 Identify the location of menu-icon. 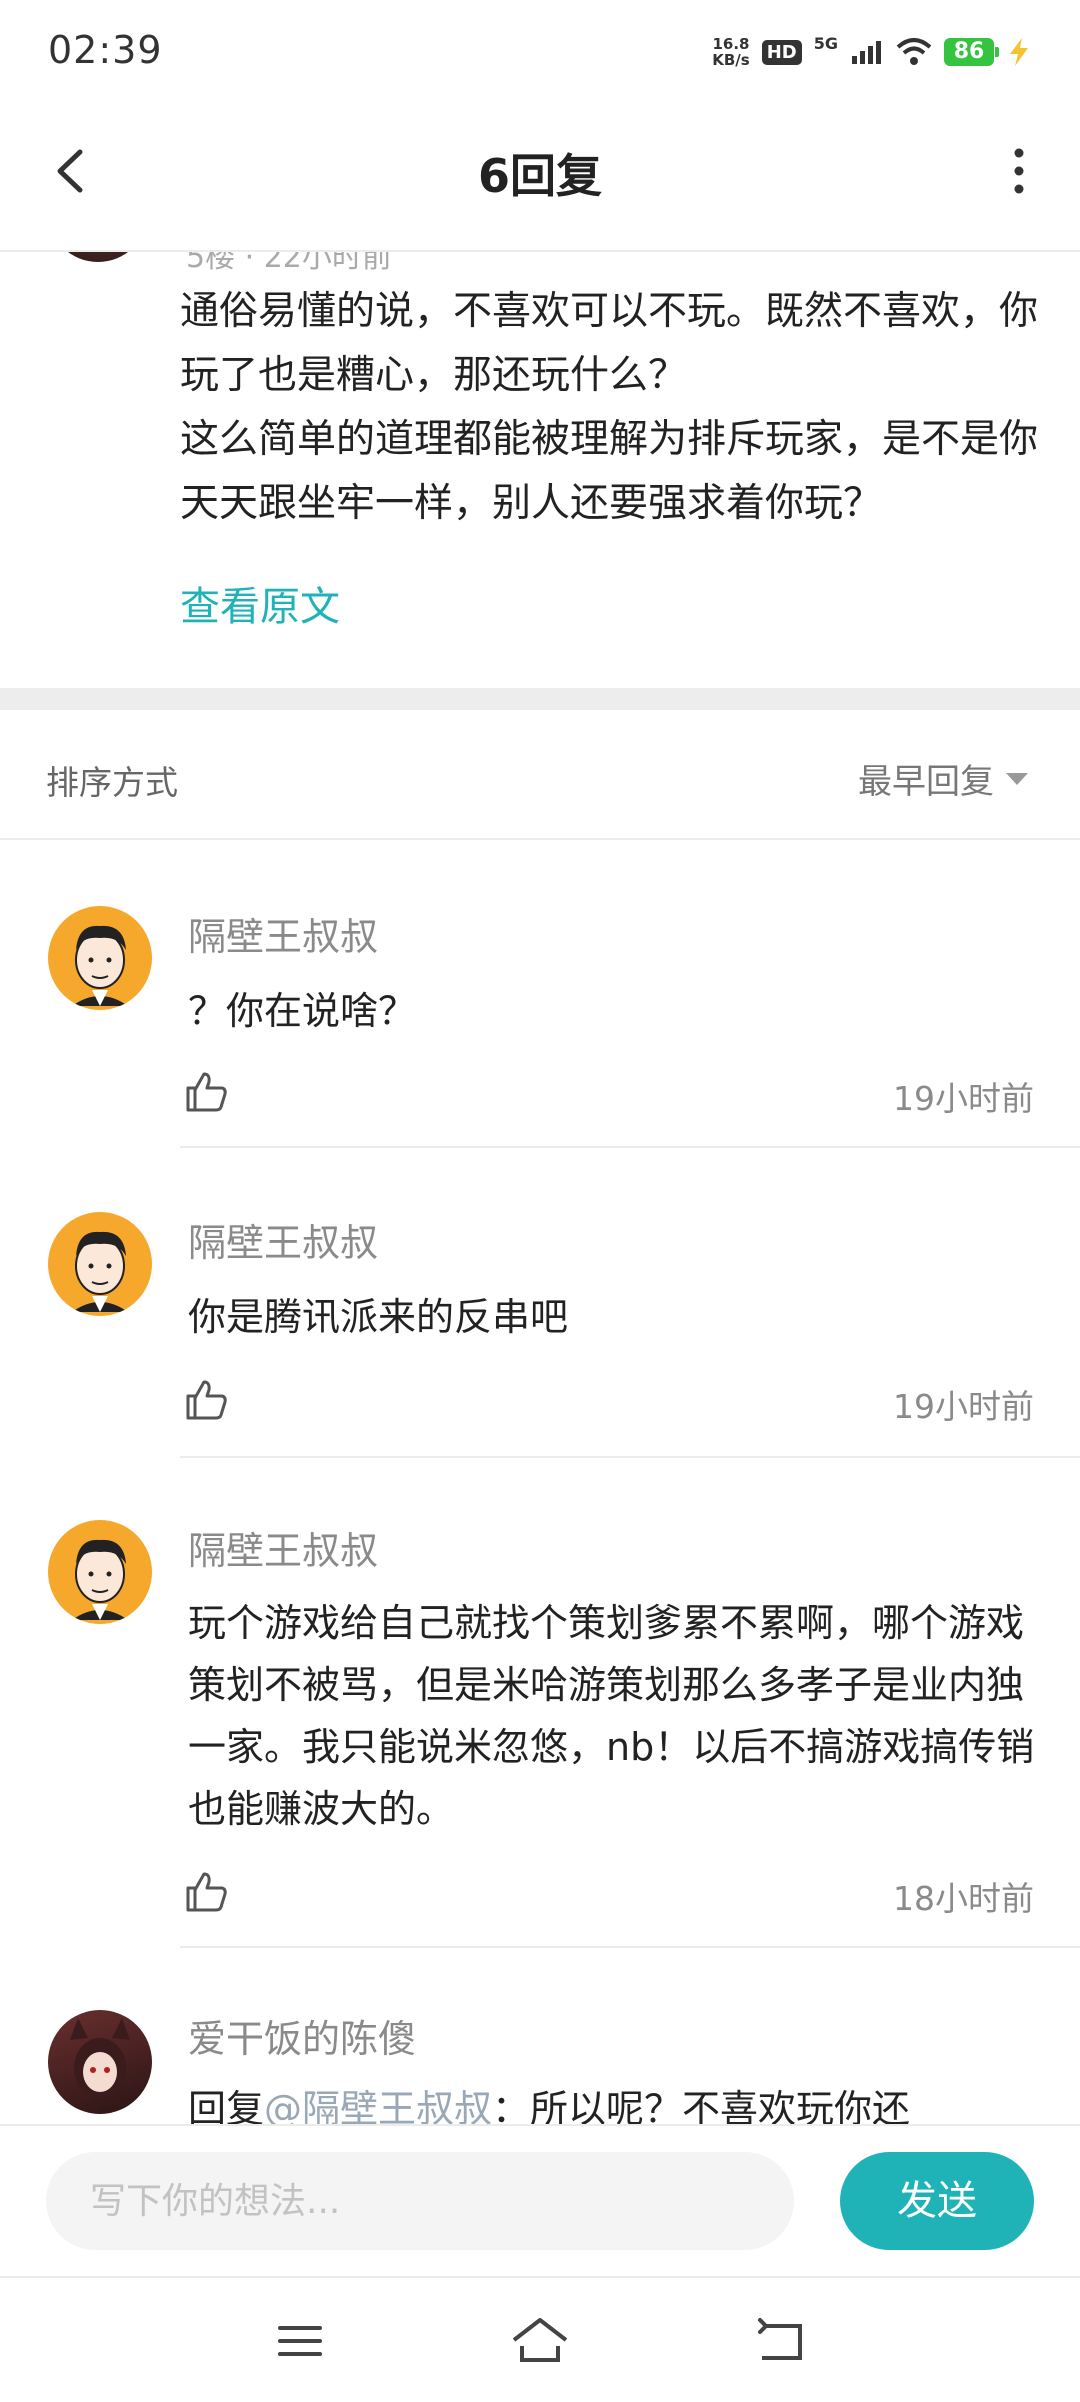
(300, 2341).